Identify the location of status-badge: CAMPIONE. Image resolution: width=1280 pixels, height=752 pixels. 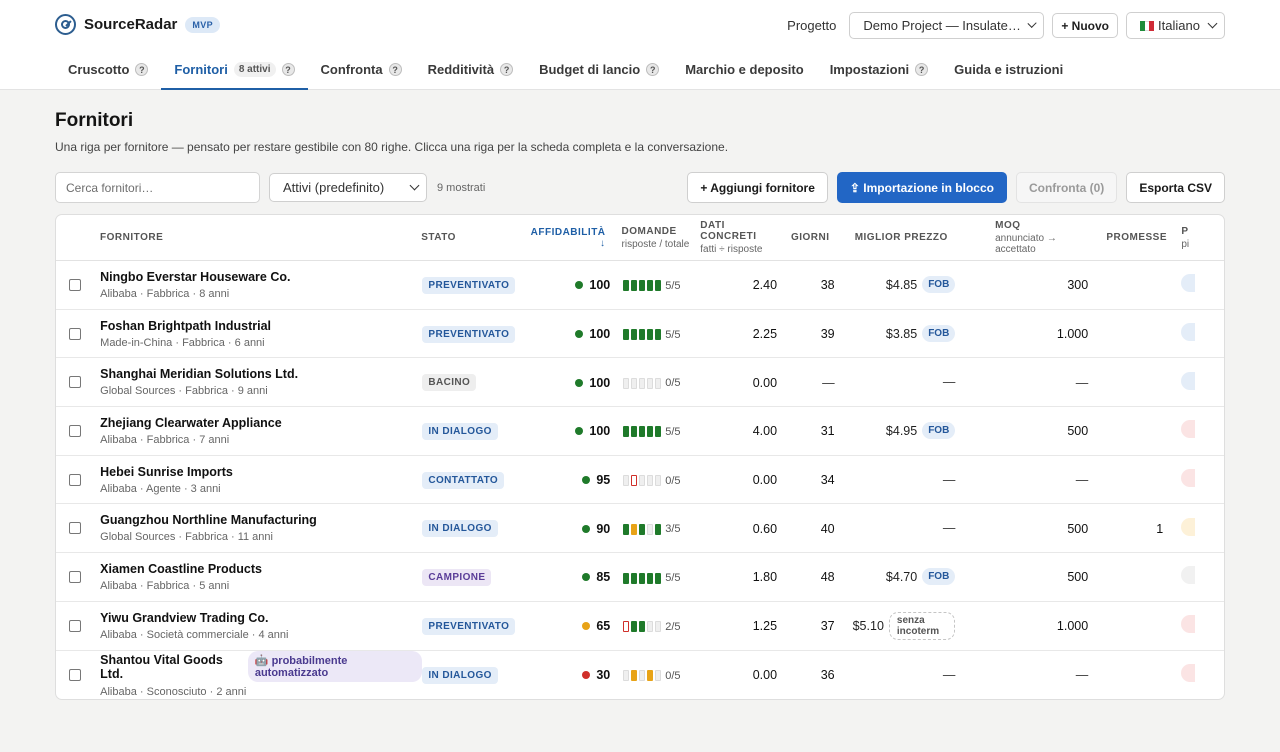
(457, 577).